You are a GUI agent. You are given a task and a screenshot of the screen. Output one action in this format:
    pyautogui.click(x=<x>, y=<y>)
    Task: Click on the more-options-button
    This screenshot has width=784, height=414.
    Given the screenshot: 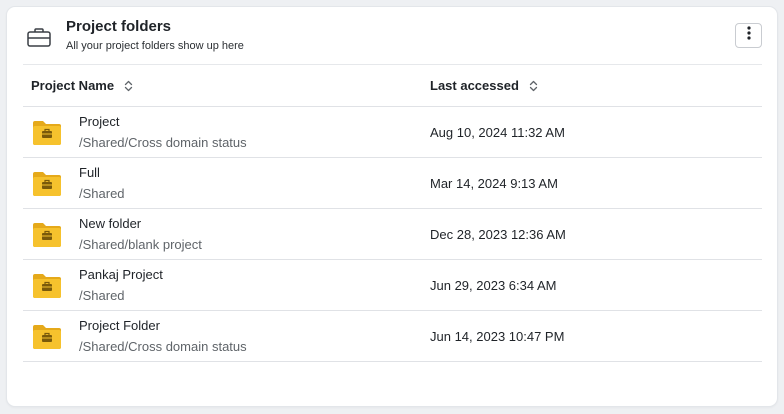 What is the action you would take?
    pyautogui.click(x=748, y=35)
    